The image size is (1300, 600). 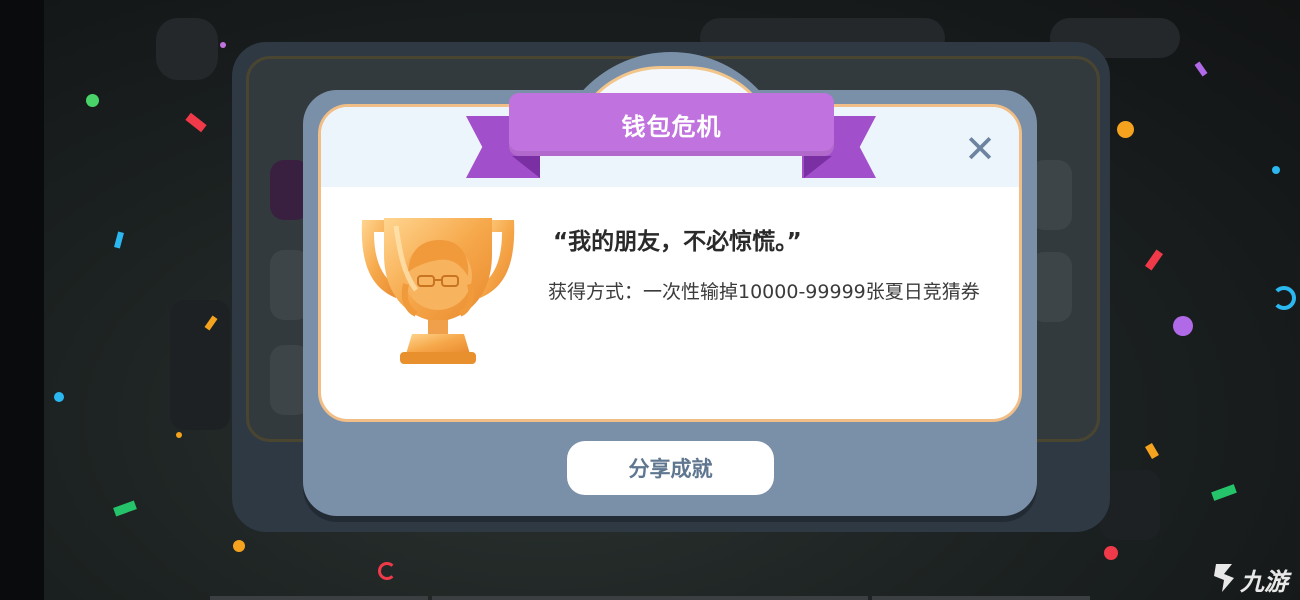 I want to click on close-button: ✕, so click(x=980, y=149).